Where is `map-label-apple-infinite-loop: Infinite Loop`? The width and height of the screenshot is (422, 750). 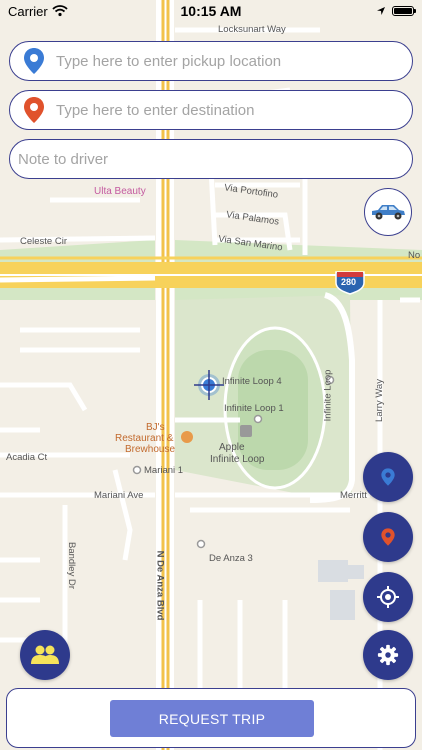
map-label-apple-infinite-loop: Infinite Loop is located at coordinates (237, 459).